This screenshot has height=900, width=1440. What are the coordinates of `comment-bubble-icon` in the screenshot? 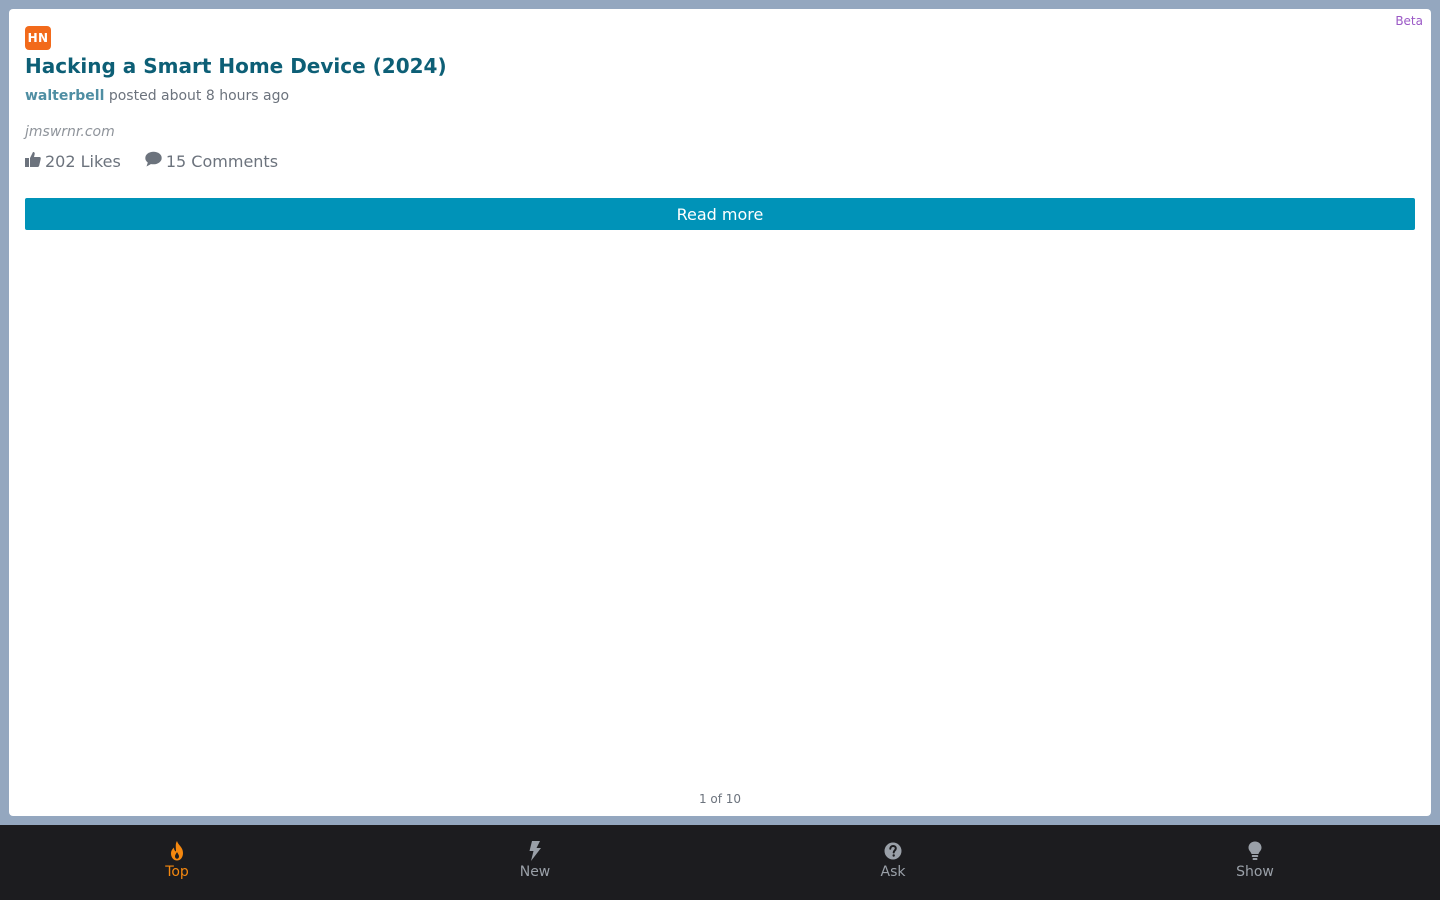 It's located at (155, 161).